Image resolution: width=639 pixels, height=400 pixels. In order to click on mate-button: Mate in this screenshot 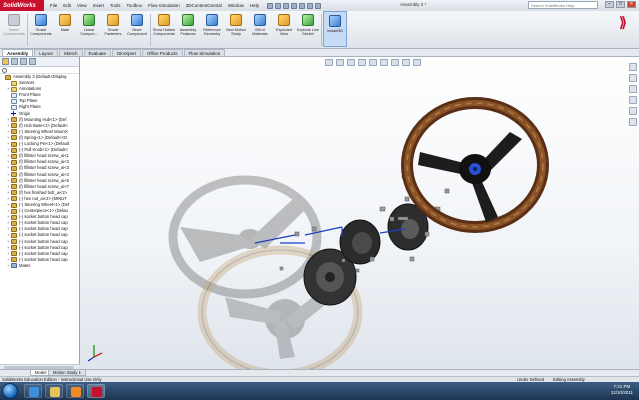, I will do `click(65, 29)`.